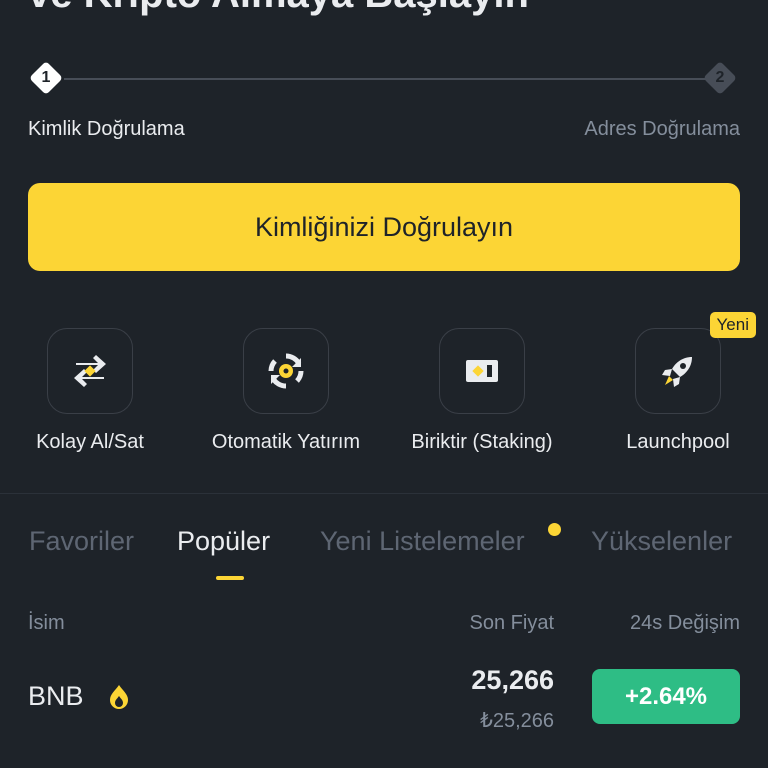 This screenshot has width=768, height=768. What do you see at coordinates (554, 529) in the screenshot?
I see `new-listings-notification-dot` at bounding box center [554, 529].